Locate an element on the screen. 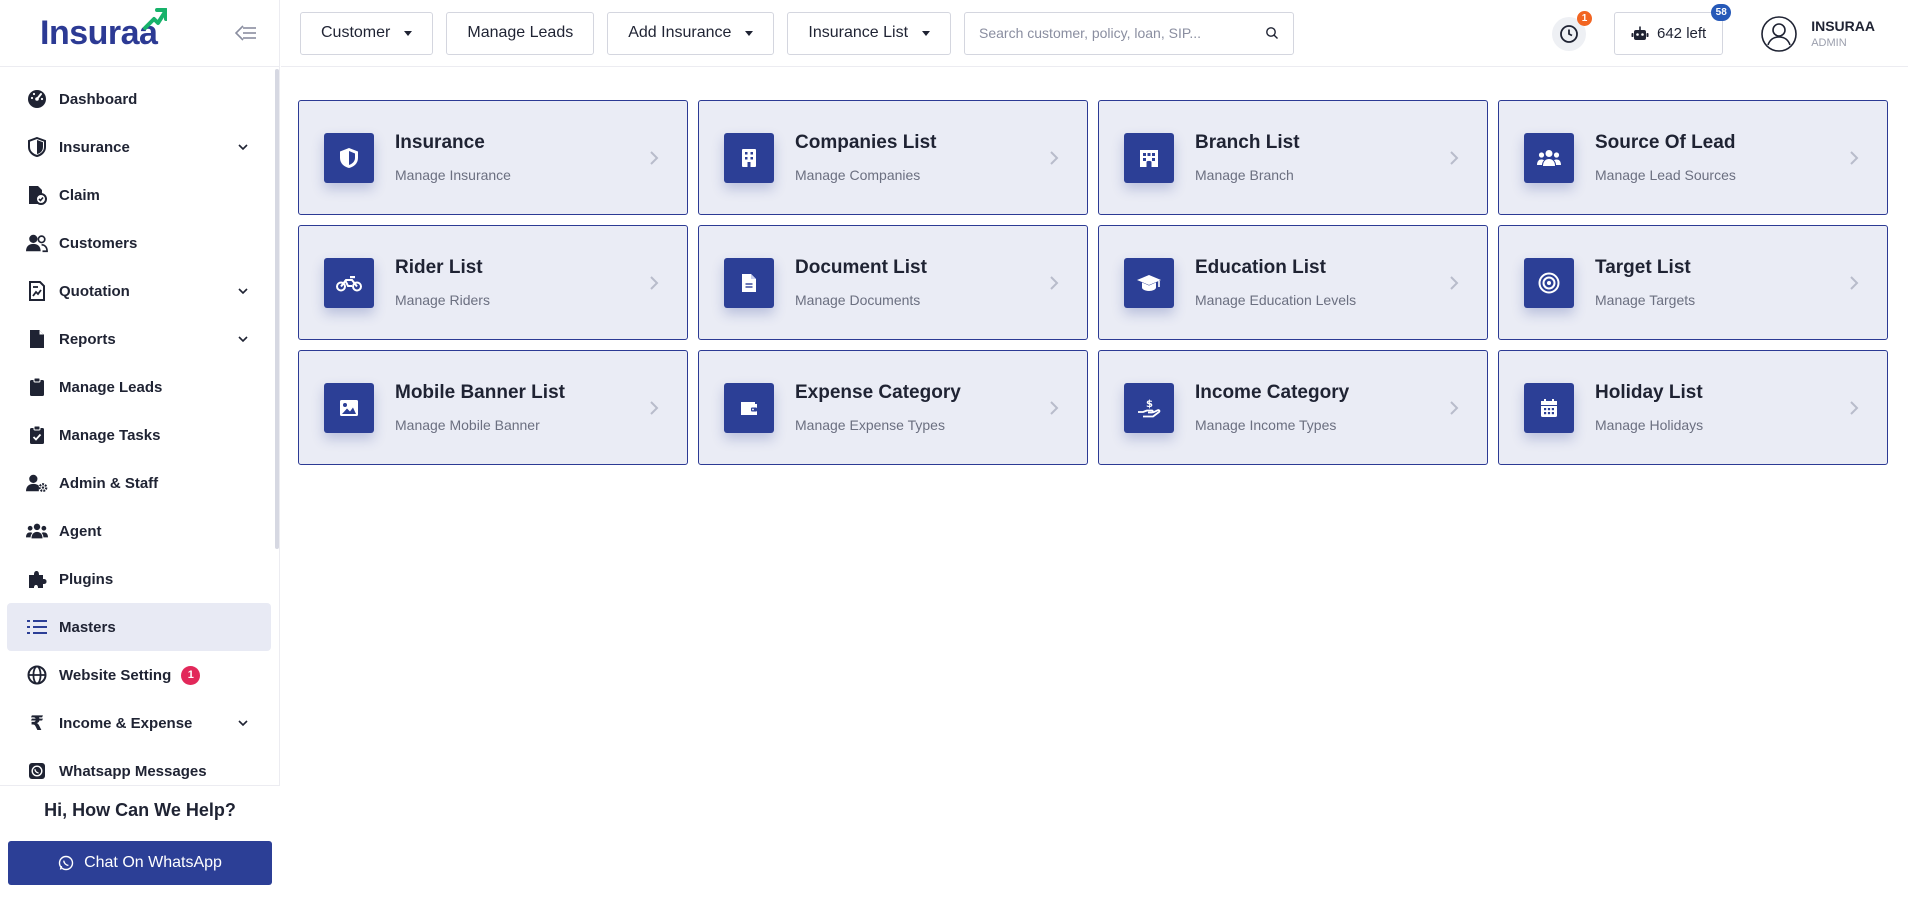  user-avatar-icon is located at coordinates (1779, 33).